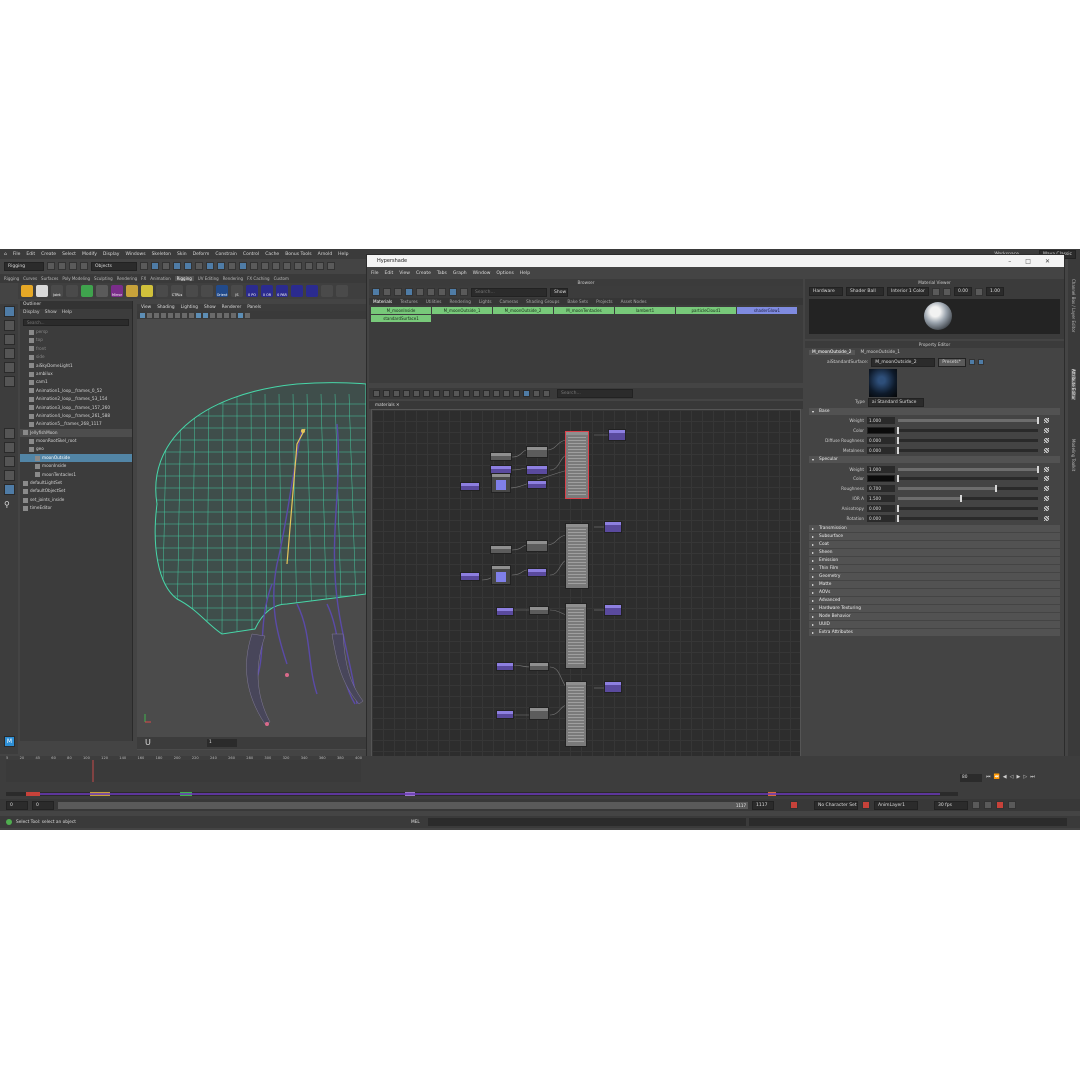  What do you see at coordinates (881, 440) in the screenshot?
I see `diffuse-roughness-field: 0.000` at bounding box center [881, 440].